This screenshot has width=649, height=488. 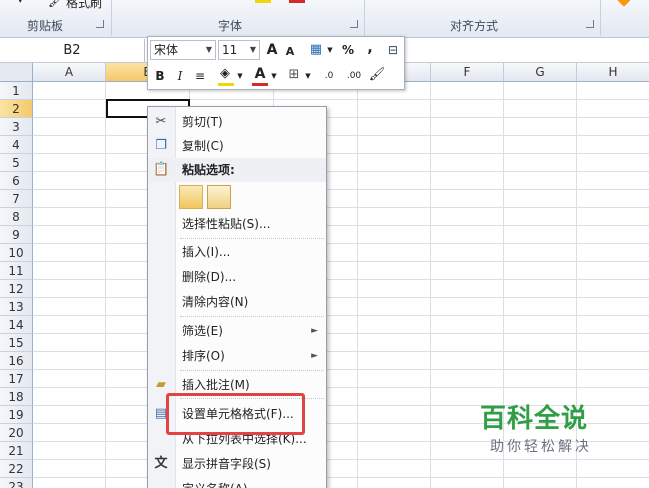 What do you see at coordinates (191, 197) in the screenshot?
I see `paste-option-keep-source-icon` at bounding box center [191, 197].